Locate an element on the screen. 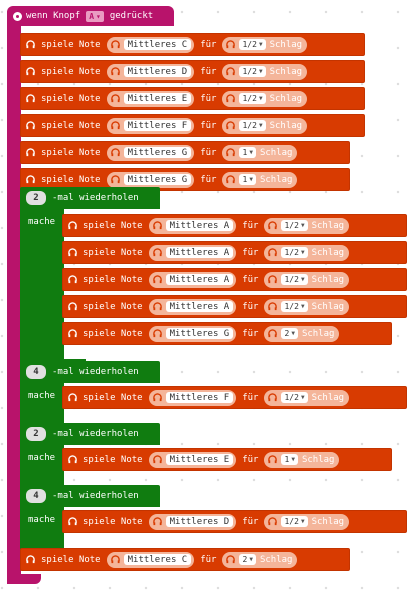 Image resolution: width=418 pixels, height=591 pixels. play-note-block: spiele Note Mittleres Efür 1/2 ▼ Schlag is located at coordinates (192, 98).